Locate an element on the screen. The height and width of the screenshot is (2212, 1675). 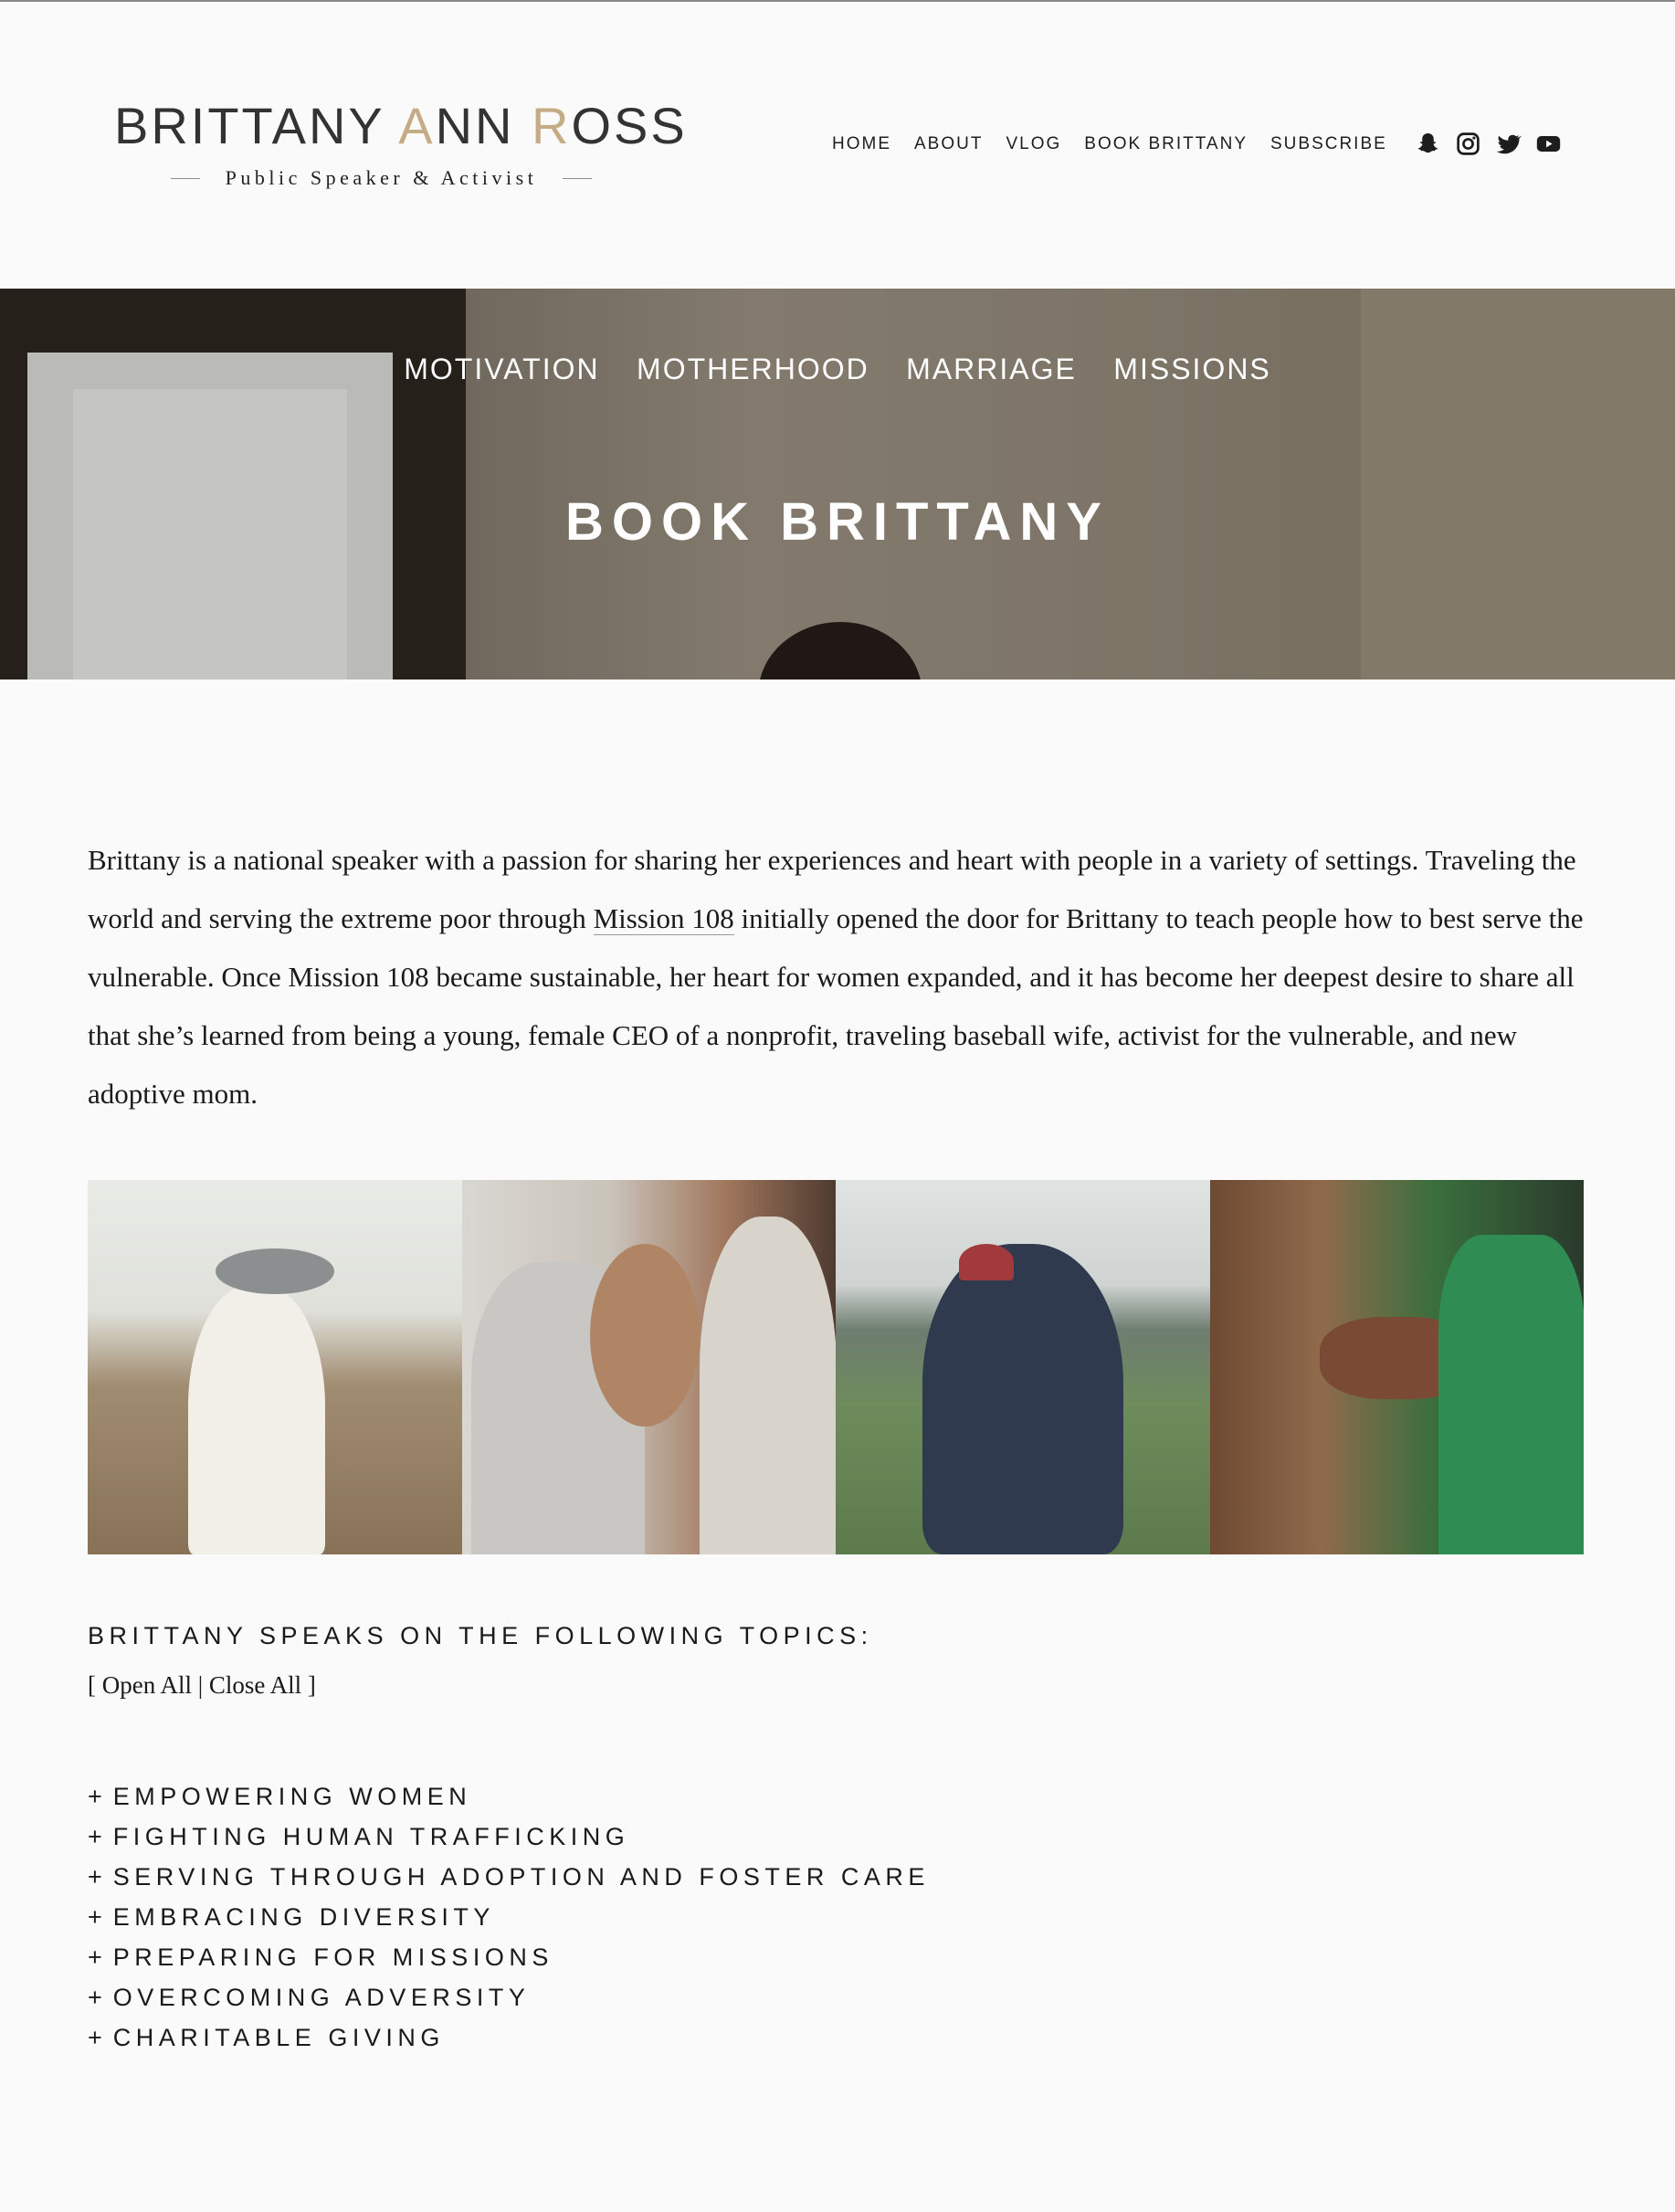
category-motivation: MOTIVATION is located at coordinates (501, 369).